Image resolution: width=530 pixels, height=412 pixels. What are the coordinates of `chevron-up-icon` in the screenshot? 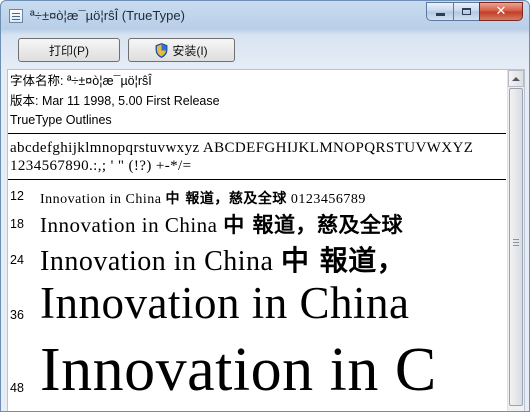 It's located at (516, 78).